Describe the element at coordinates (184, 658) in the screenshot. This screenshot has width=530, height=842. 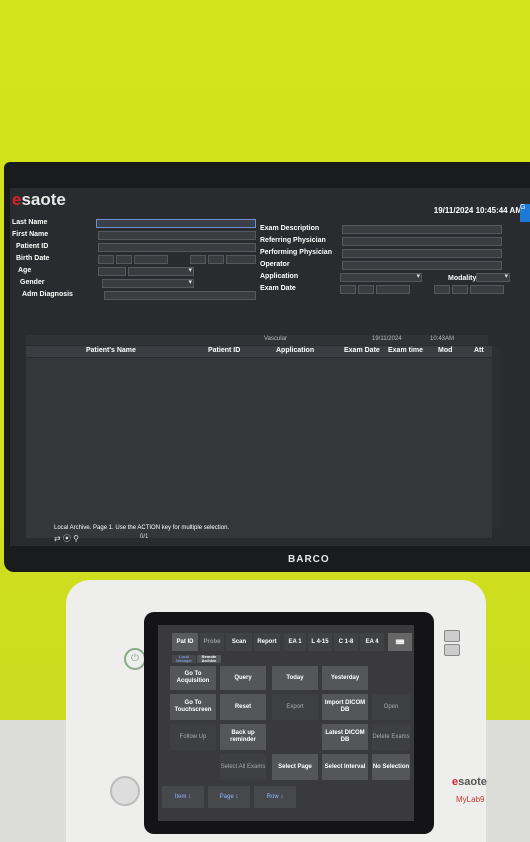
I see `subtab-local-manager: Local Manager` at that location.